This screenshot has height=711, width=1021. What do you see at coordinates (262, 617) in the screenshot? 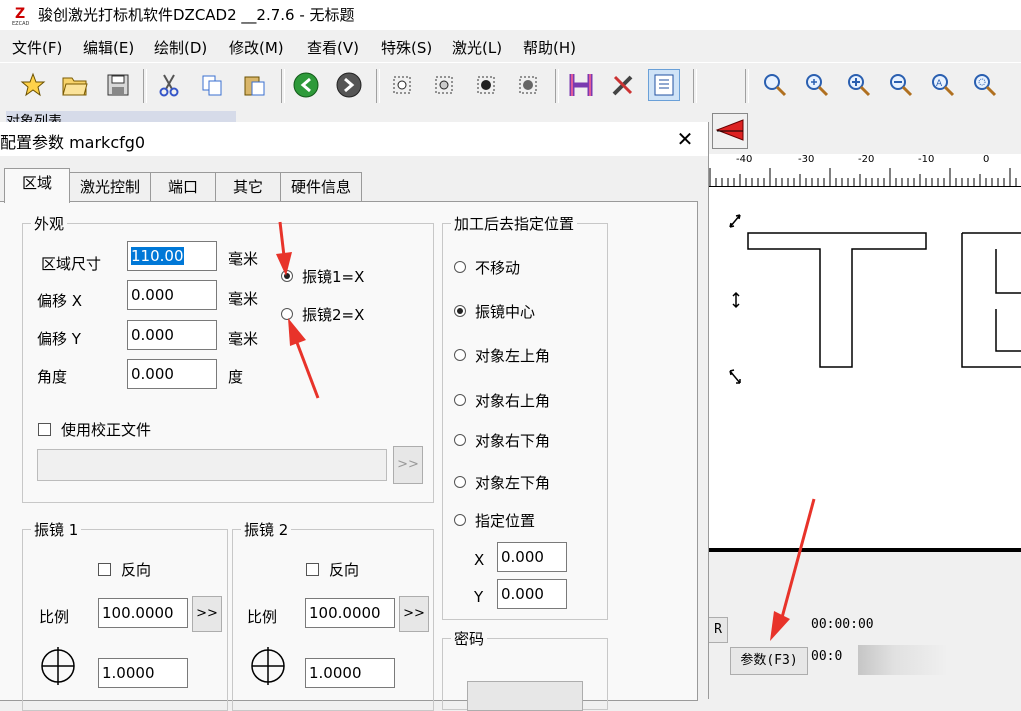
I see `galvo2-scale-label: 比例` at bounding box center [262, 617].